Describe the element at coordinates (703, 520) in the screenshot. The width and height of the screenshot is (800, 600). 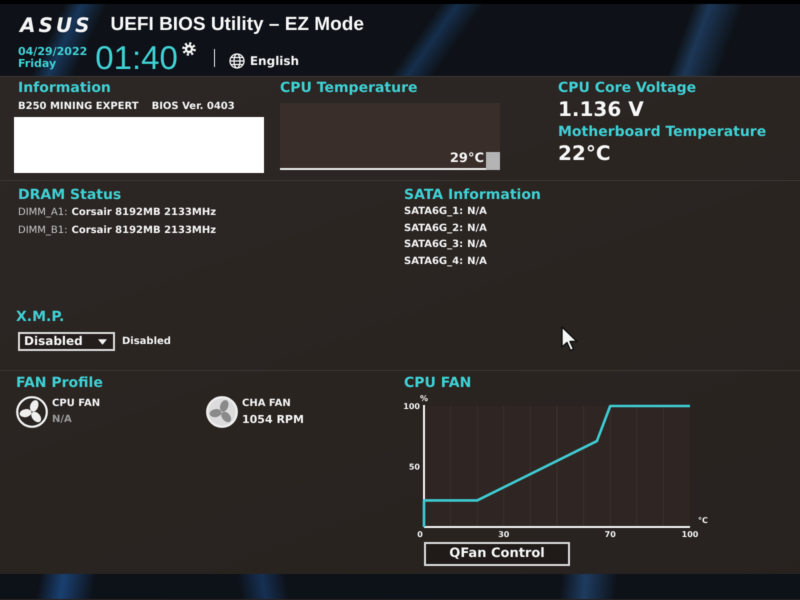
I see `axis-unit-label: °C` at that location.